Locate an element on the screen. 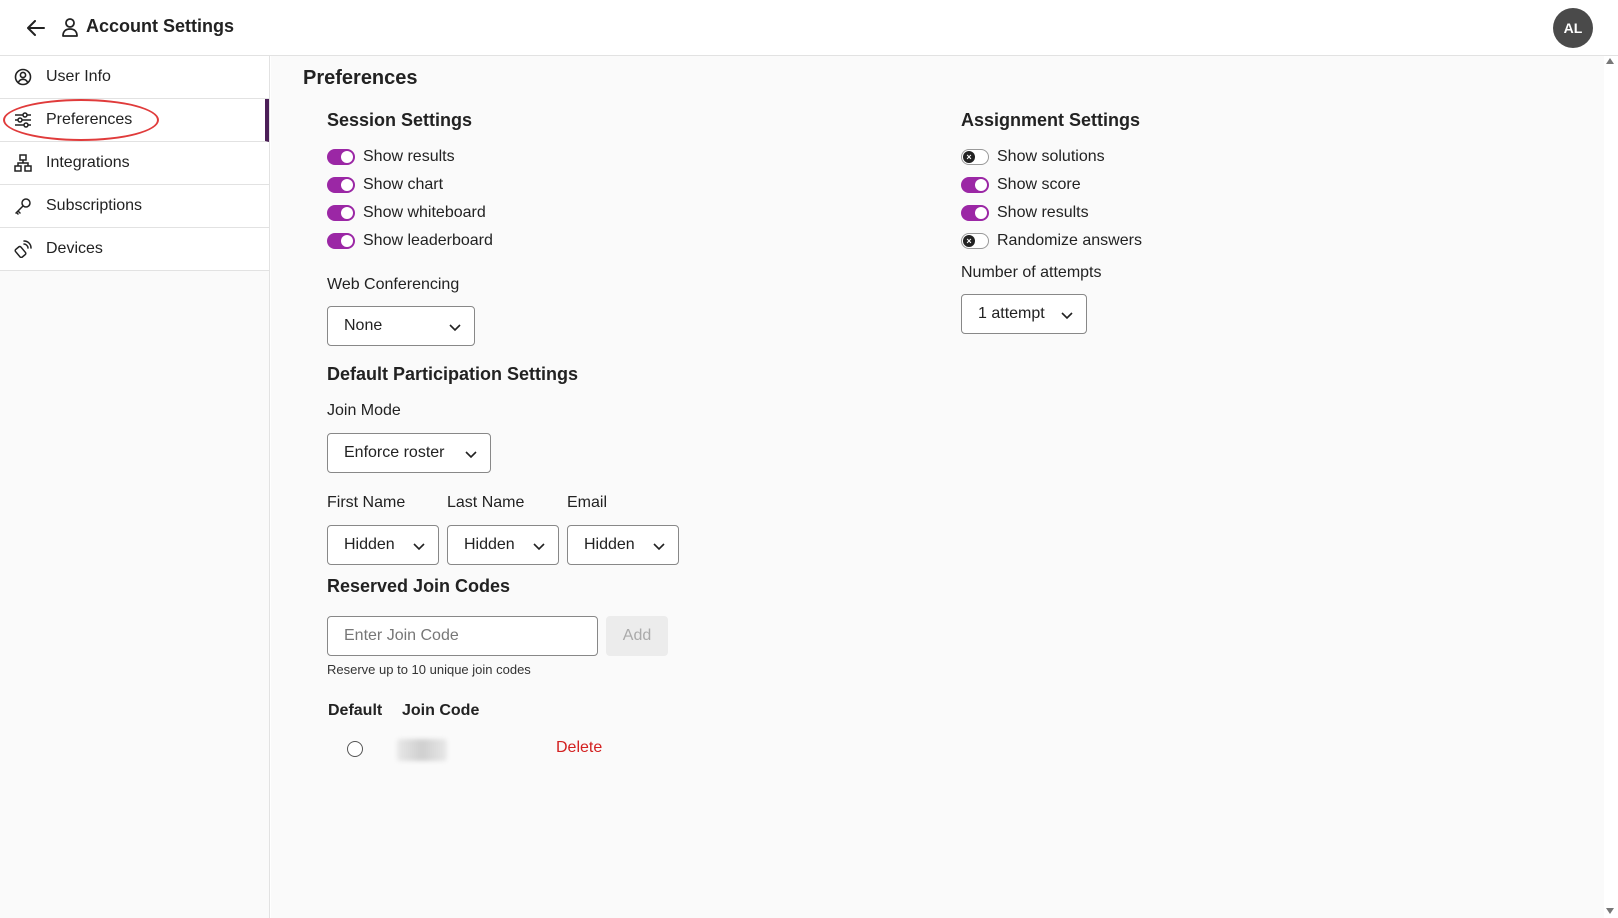  toggle-session-show-leaderboard: Show leaderboard is located at coordinates (410, 241).